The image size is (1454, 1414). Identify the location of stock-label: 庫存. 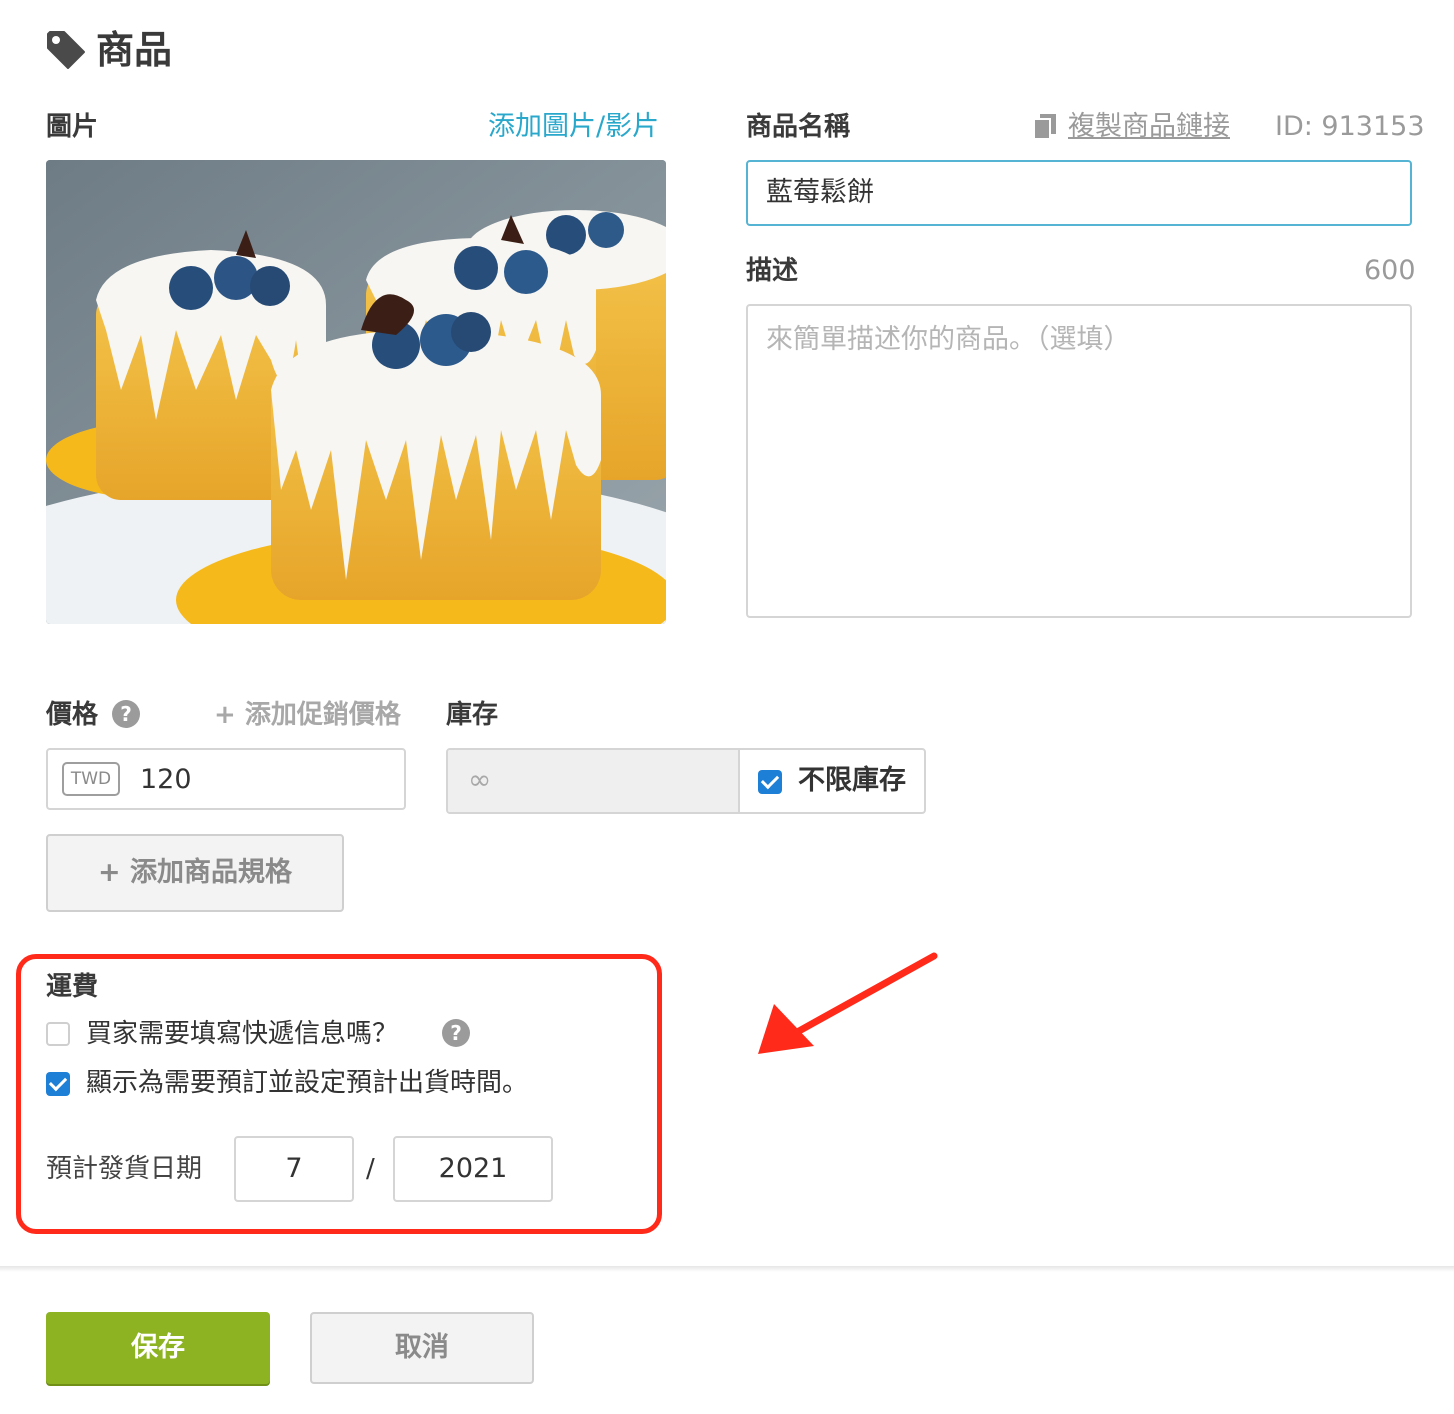
(472, 715).